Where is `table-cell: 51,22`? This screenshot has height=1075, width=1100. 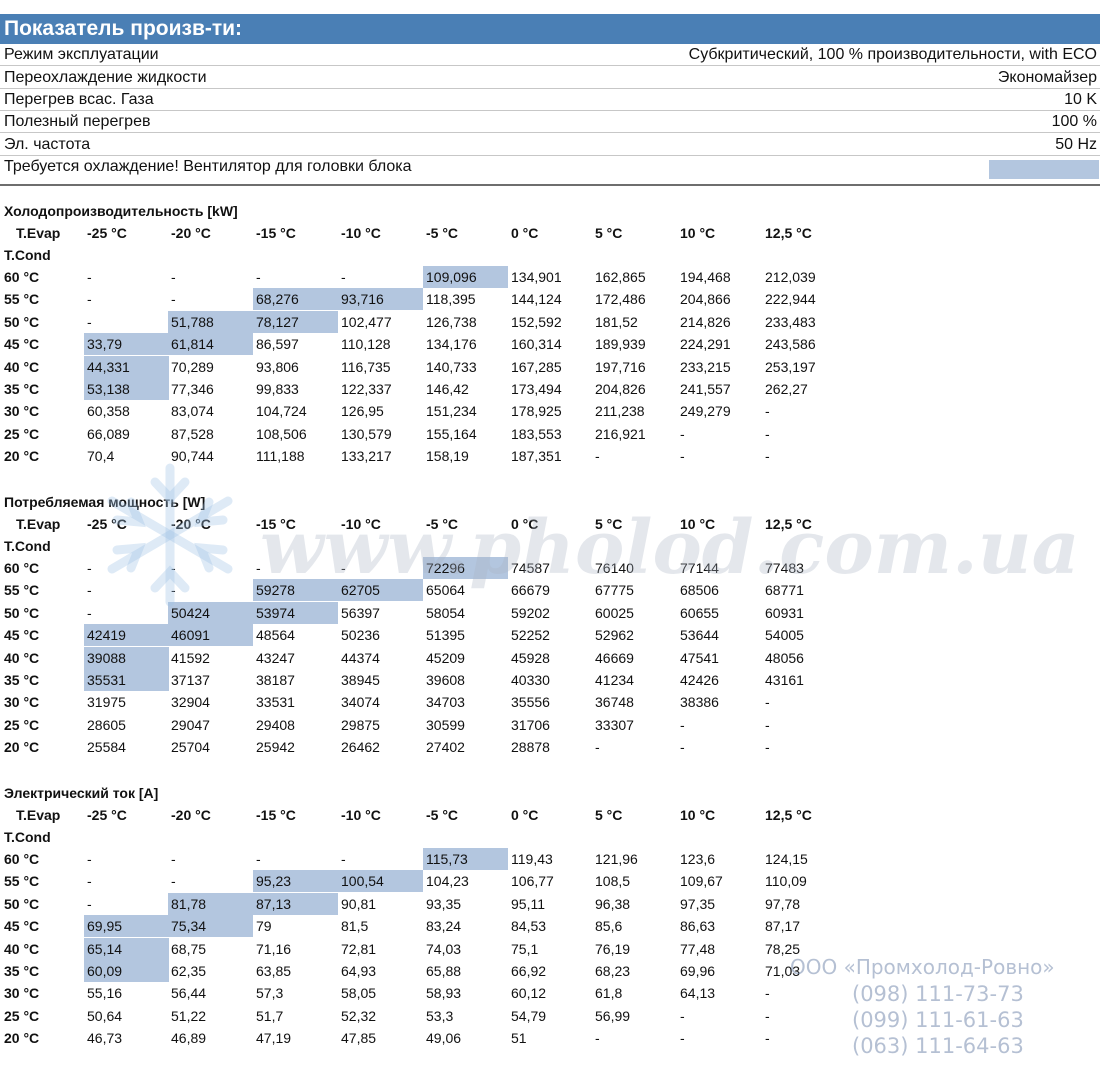 table-cell: 51,22 is located at coordinates (189, 1015).